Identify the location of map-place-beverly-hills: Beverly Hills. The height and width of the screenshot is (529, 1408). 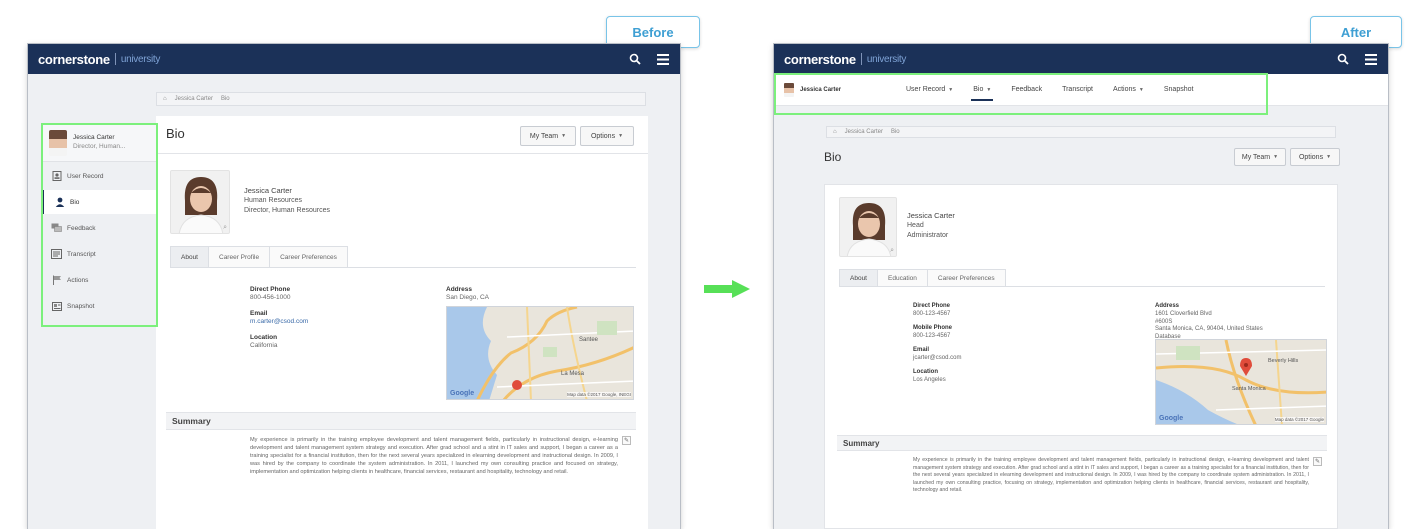
(1283, 361).